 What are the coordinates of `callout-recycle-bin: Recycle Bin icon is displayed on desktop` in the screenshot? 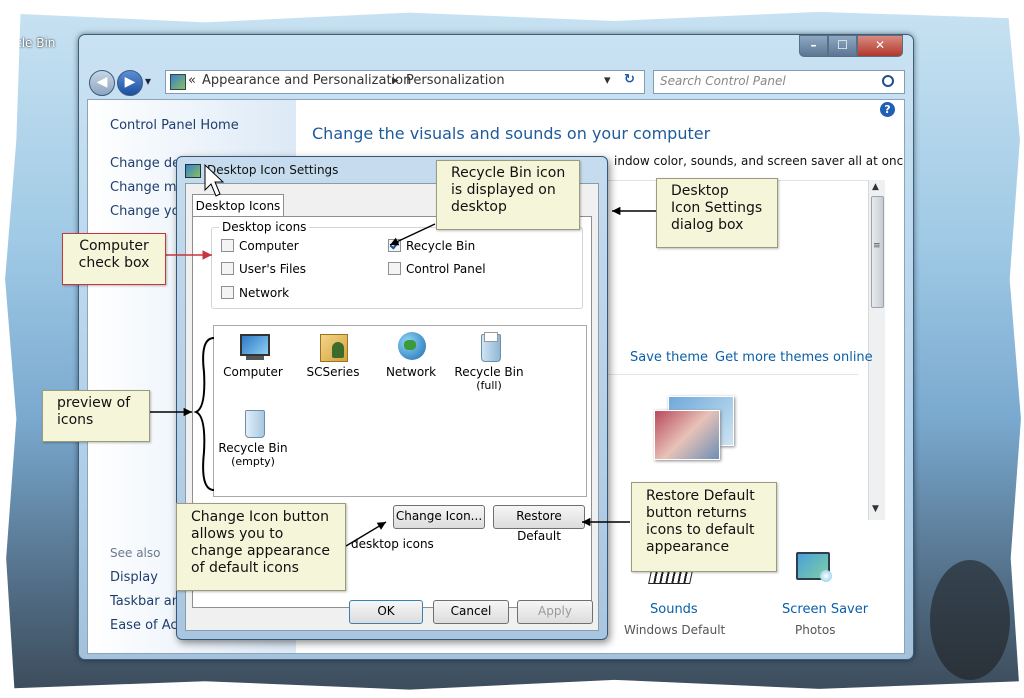 It's located at (508, 195).